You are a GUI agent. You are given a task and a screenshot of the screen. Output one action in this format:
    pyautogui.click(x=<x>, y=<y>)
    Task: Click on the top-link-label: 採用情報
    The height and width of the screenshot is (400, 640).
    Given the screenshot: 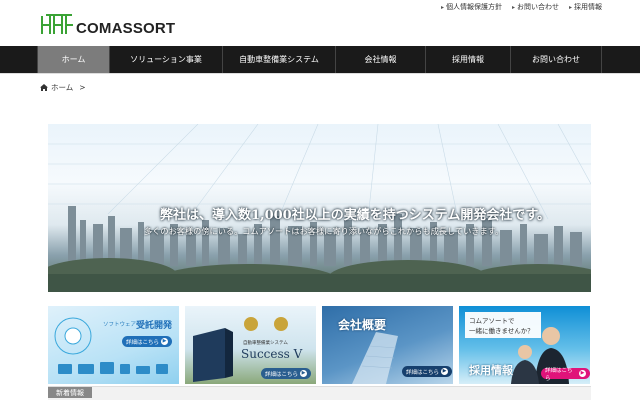 What is the action you would take?
    pyautogui.click(x=588, y=7)
    